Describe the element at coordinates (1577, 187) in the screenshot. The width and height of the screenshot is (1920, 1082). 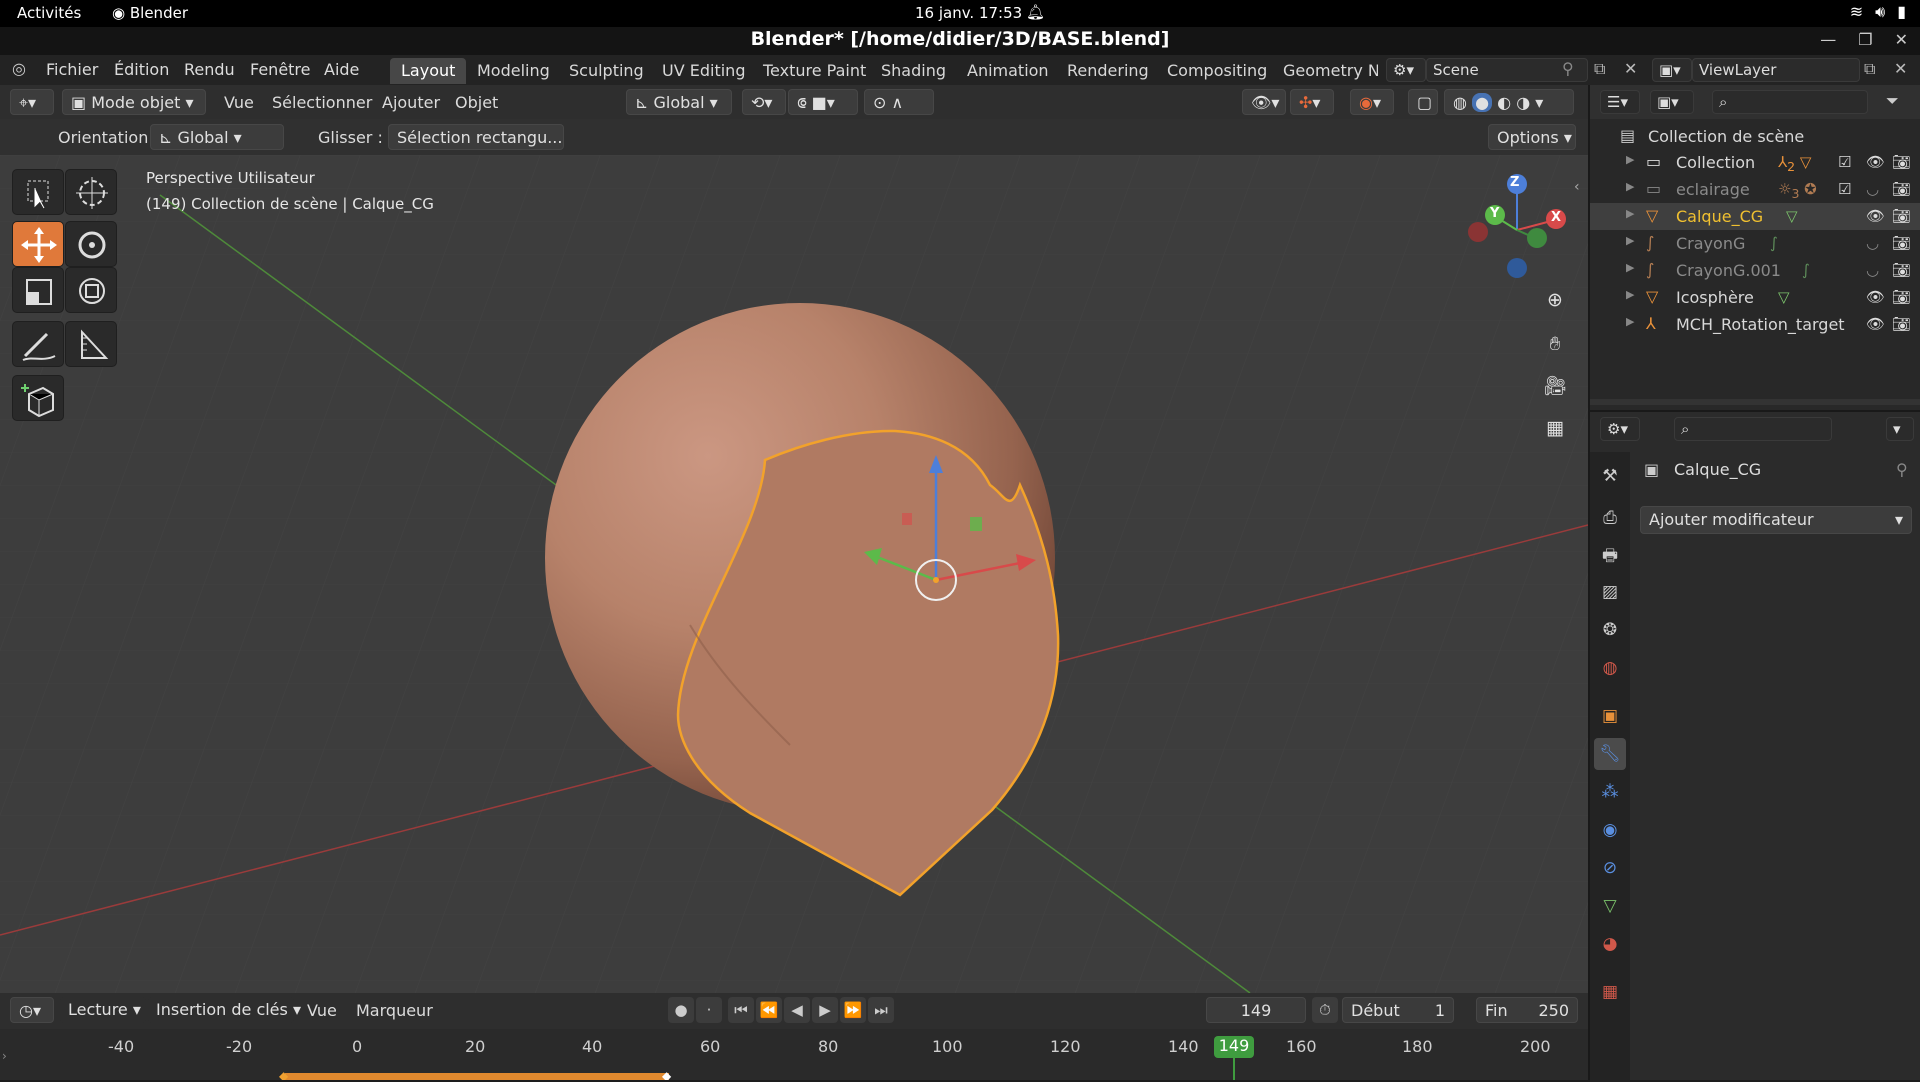
I see `sidebar-toggle-icon: ‹` at that location.